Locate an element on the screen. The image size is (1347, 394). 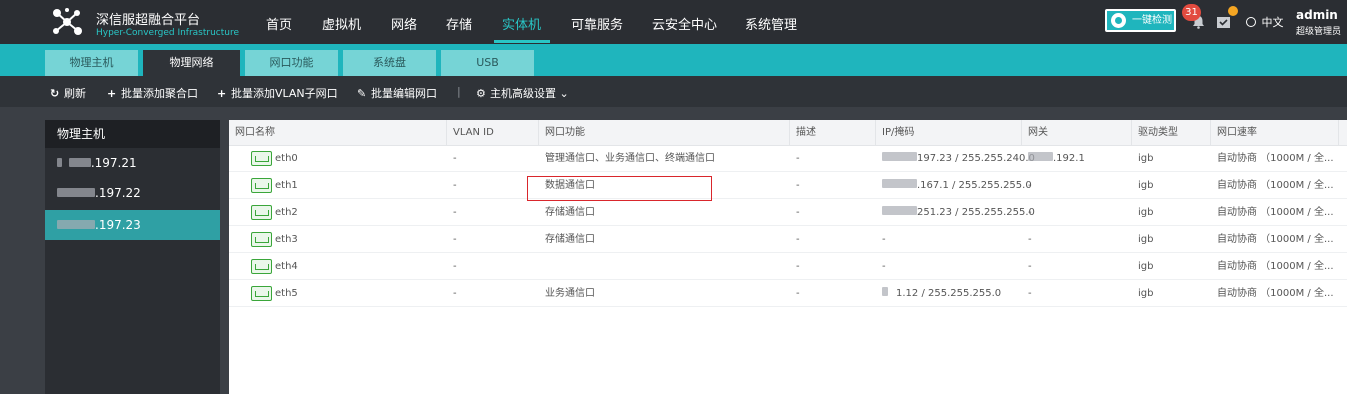
tab-physical-network: 物理网络 is located at coordinates (191, 63).